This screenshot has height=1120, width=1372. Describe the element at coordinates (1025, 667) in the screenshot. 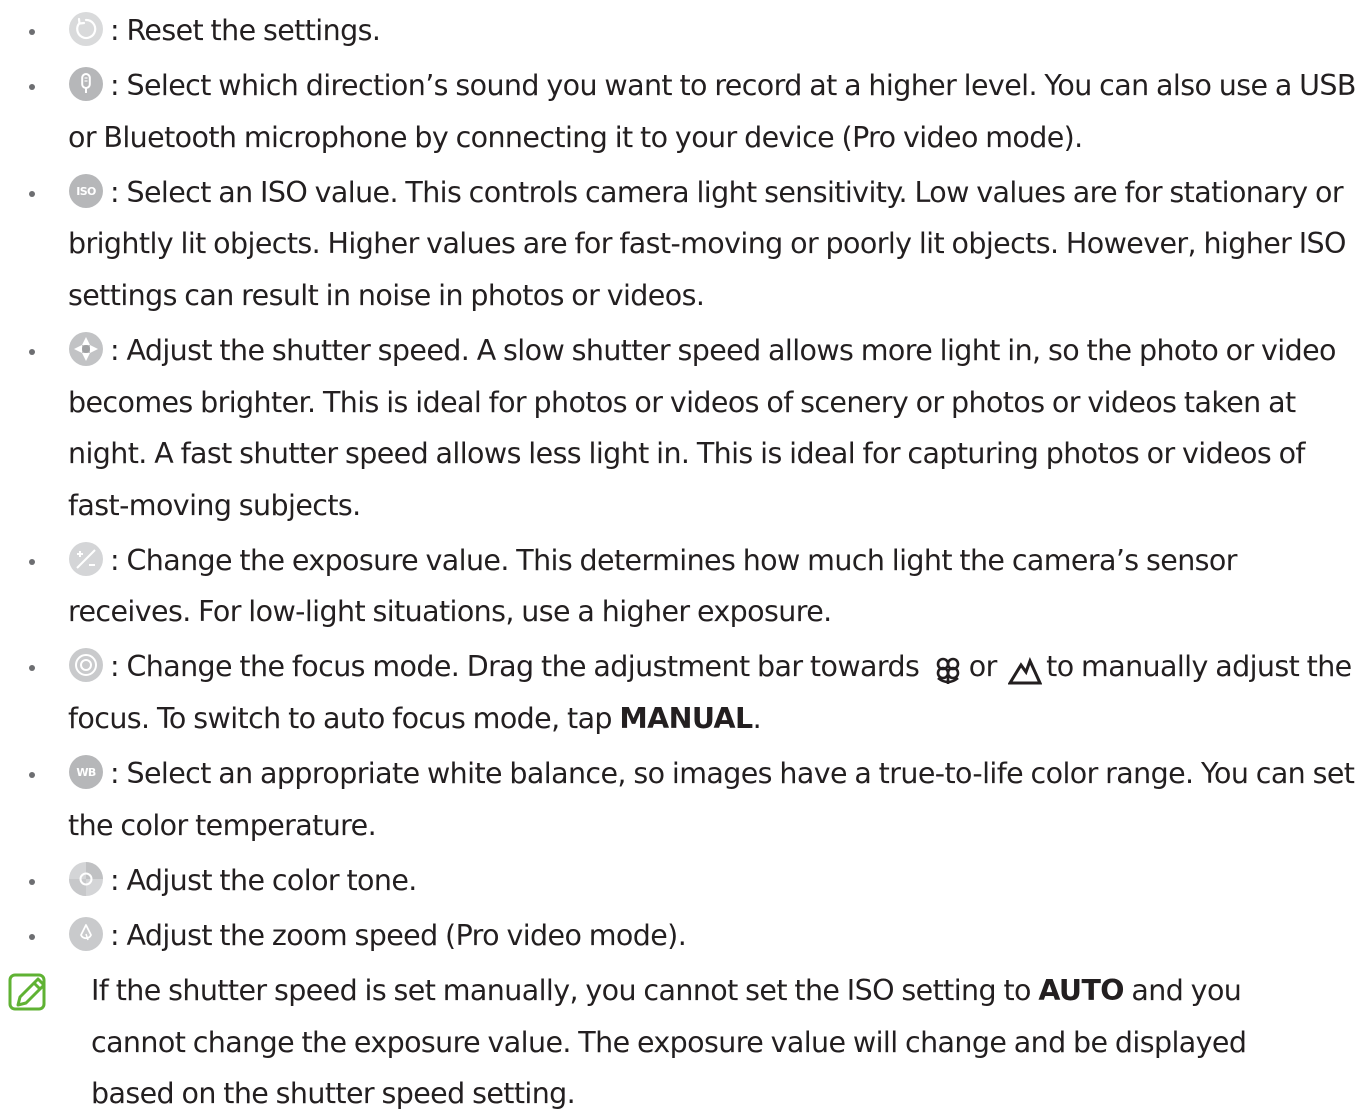

I see `mountain-icon` at that location.